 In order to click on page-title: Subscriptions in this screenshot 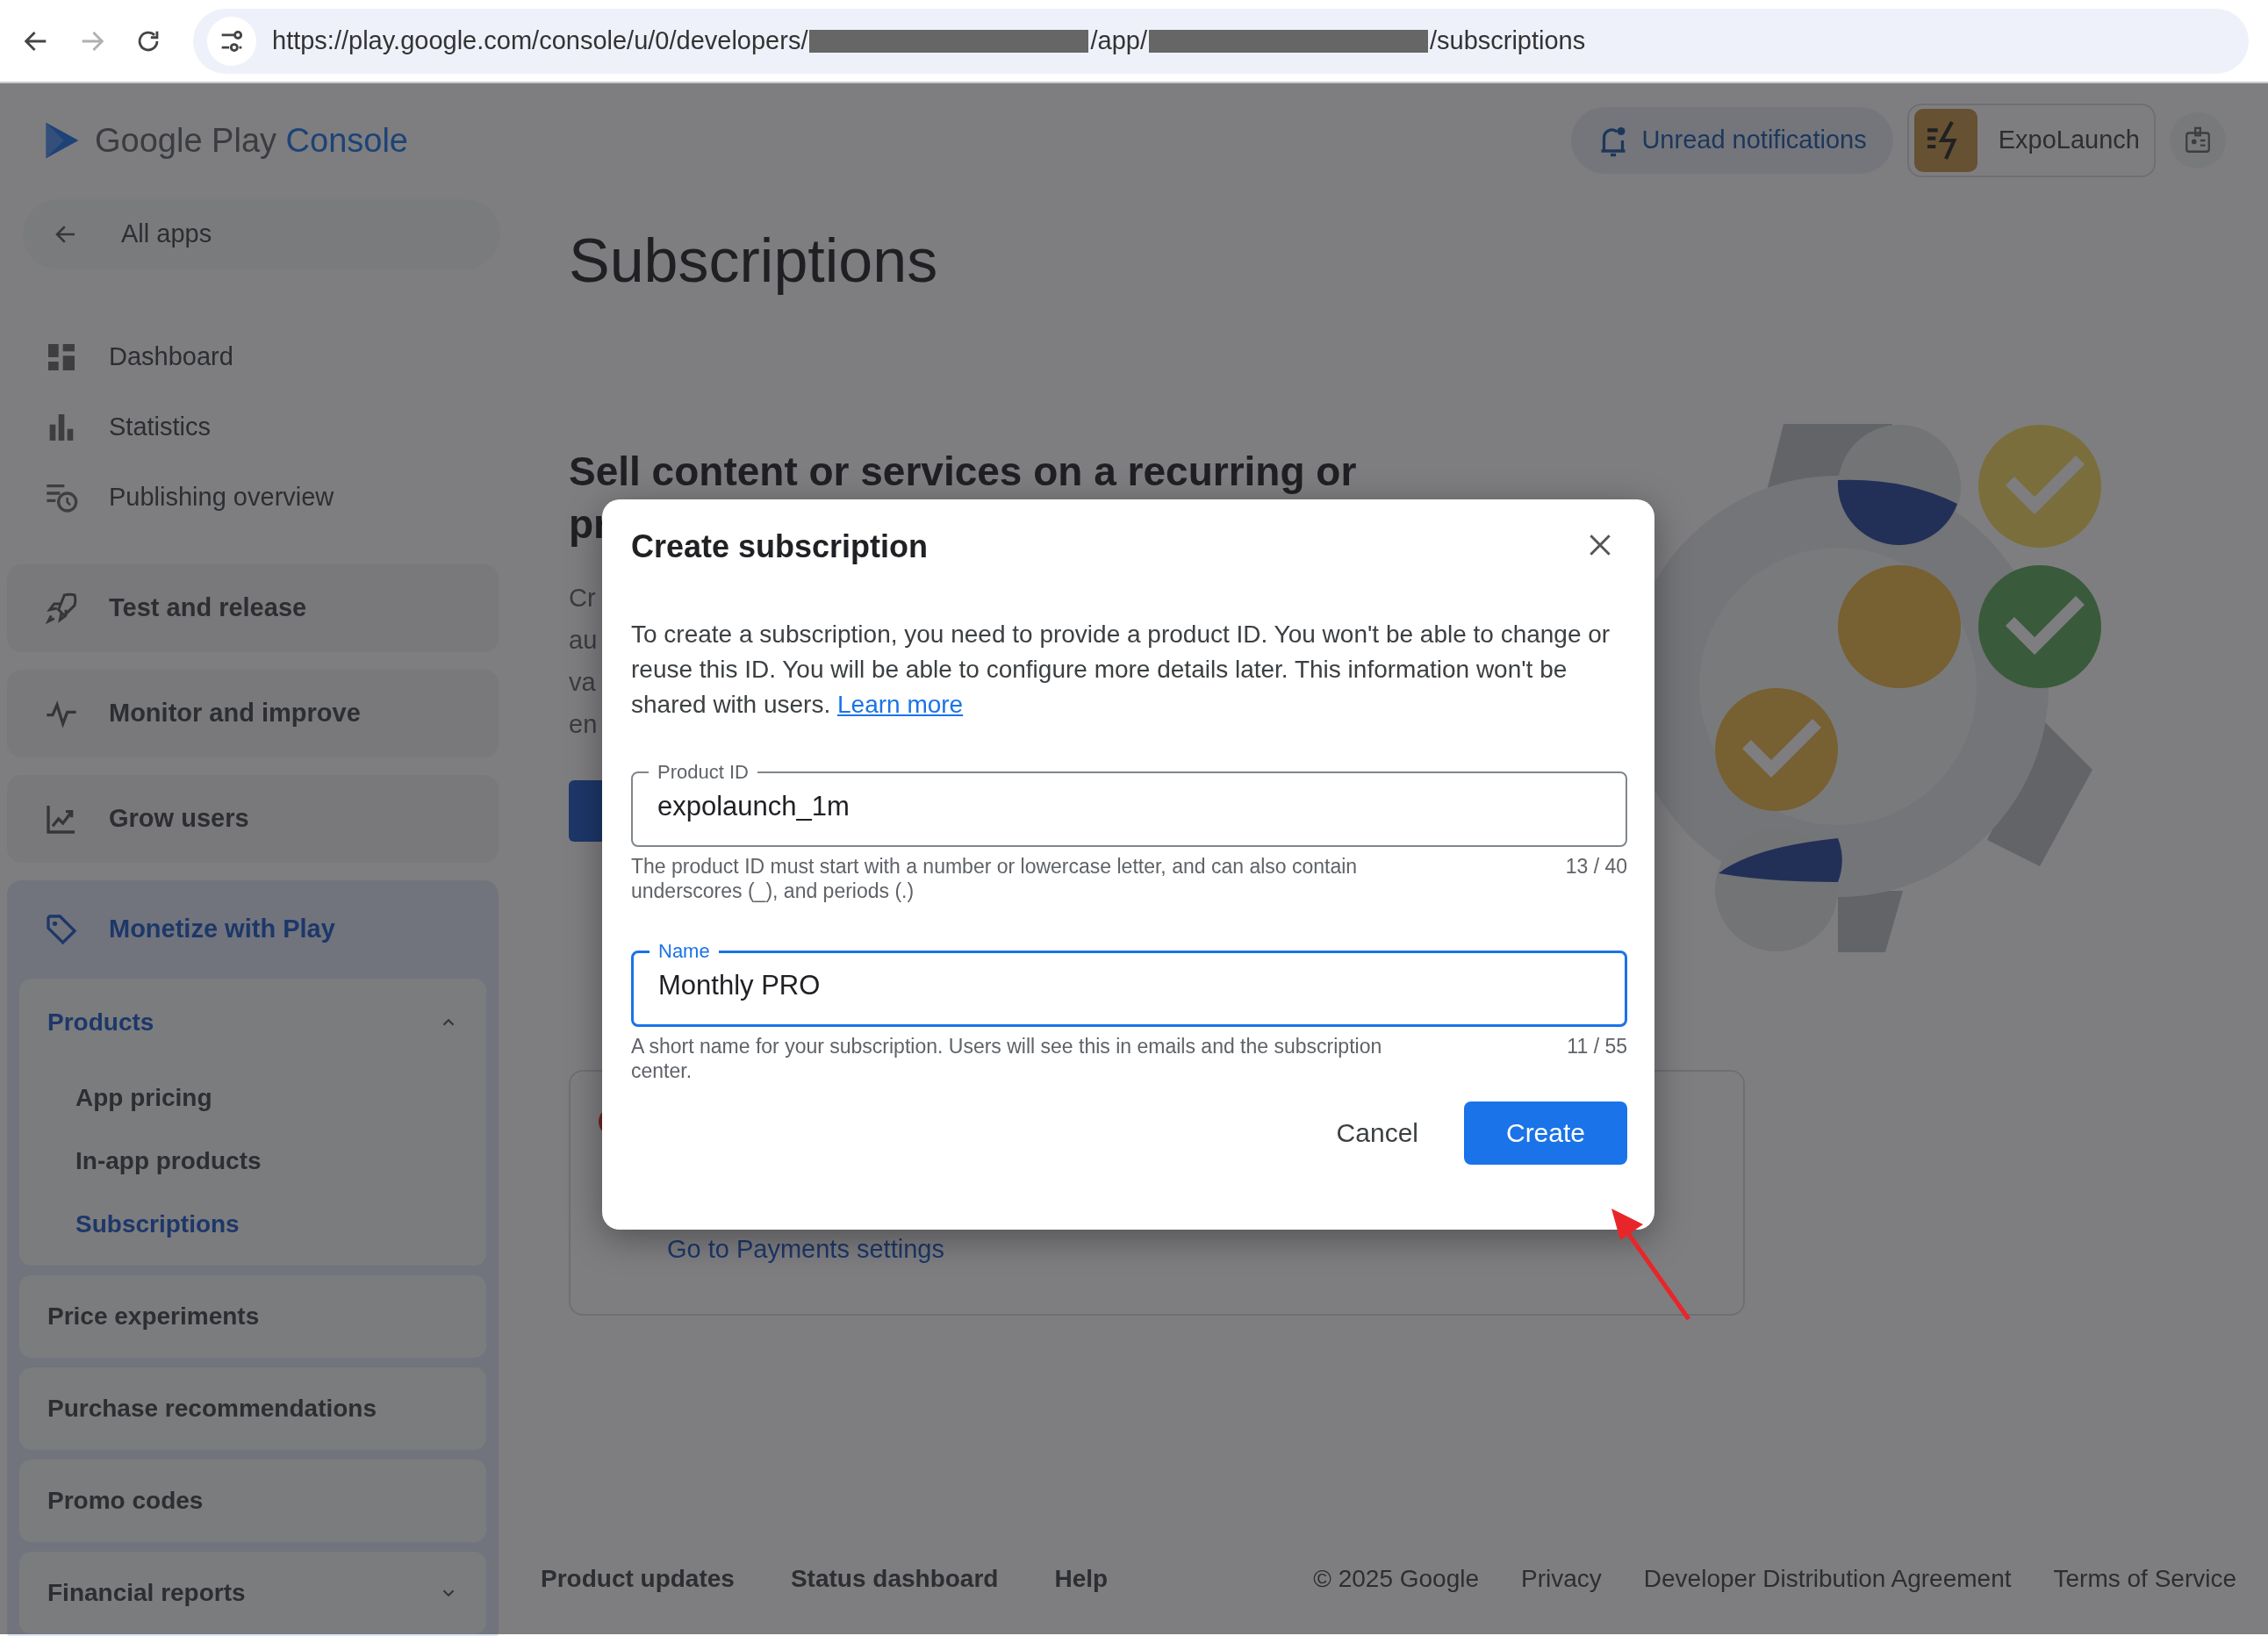, I will do `click(754, 261)`.